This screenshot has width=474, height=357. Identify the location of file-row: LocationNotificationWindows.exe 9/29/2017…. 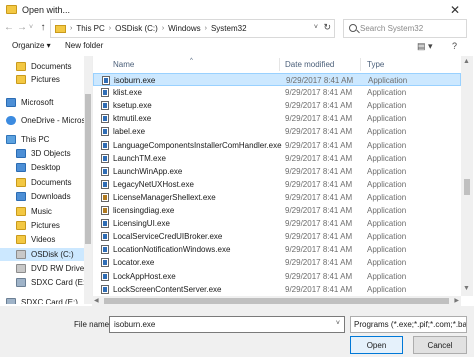
(277, 249).